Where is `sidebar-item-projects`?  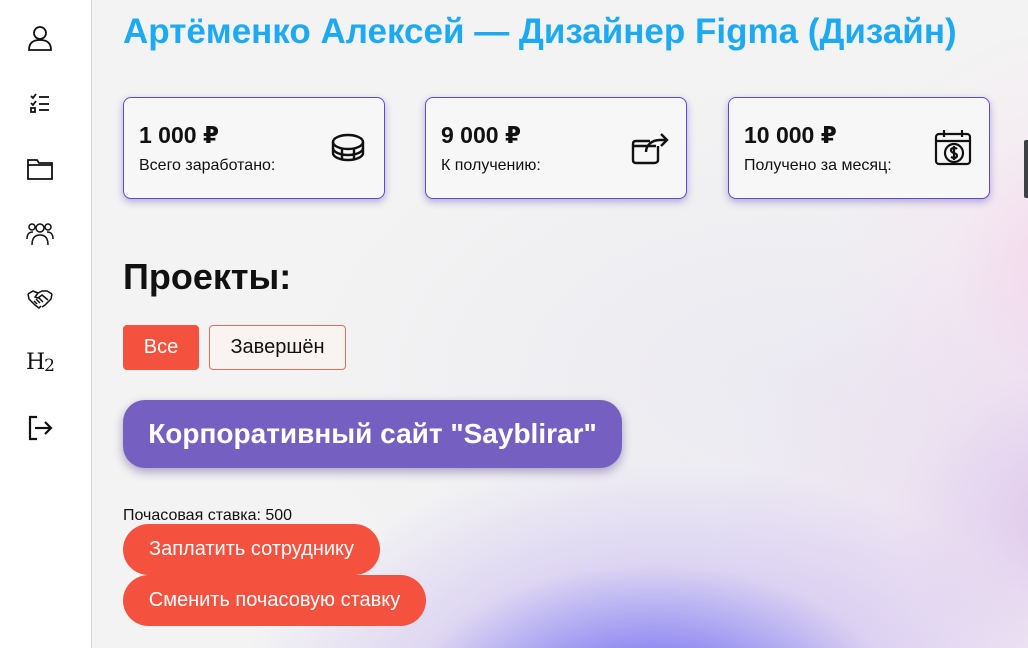
sidebar-item-projects is located at coordinates (40, 168).